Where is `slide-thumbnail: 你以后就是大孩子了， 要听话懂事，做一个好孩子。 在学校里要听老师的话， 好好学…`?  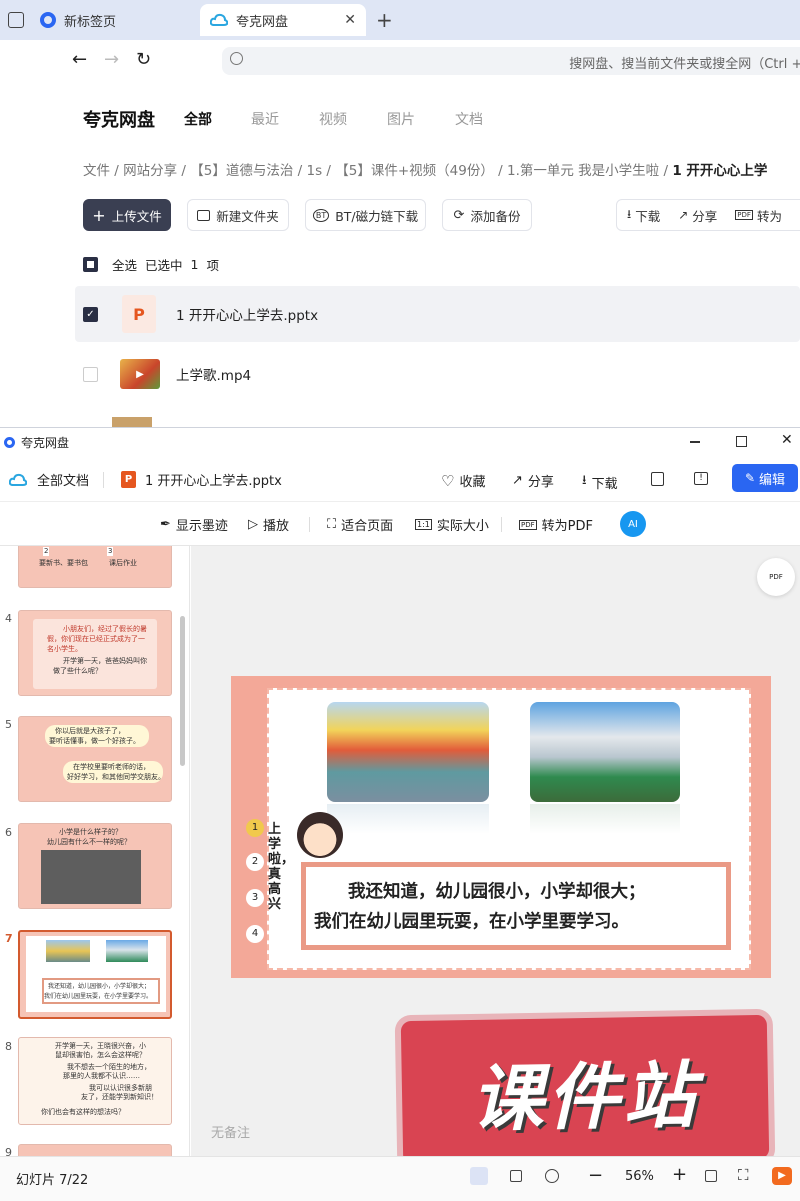 slide-thumbnail: 你以后就是大孩子了， 要听话懂事，做一个好孩子。 在学校里要听老师的话， 好好学… is located at coordinates (95, 759).